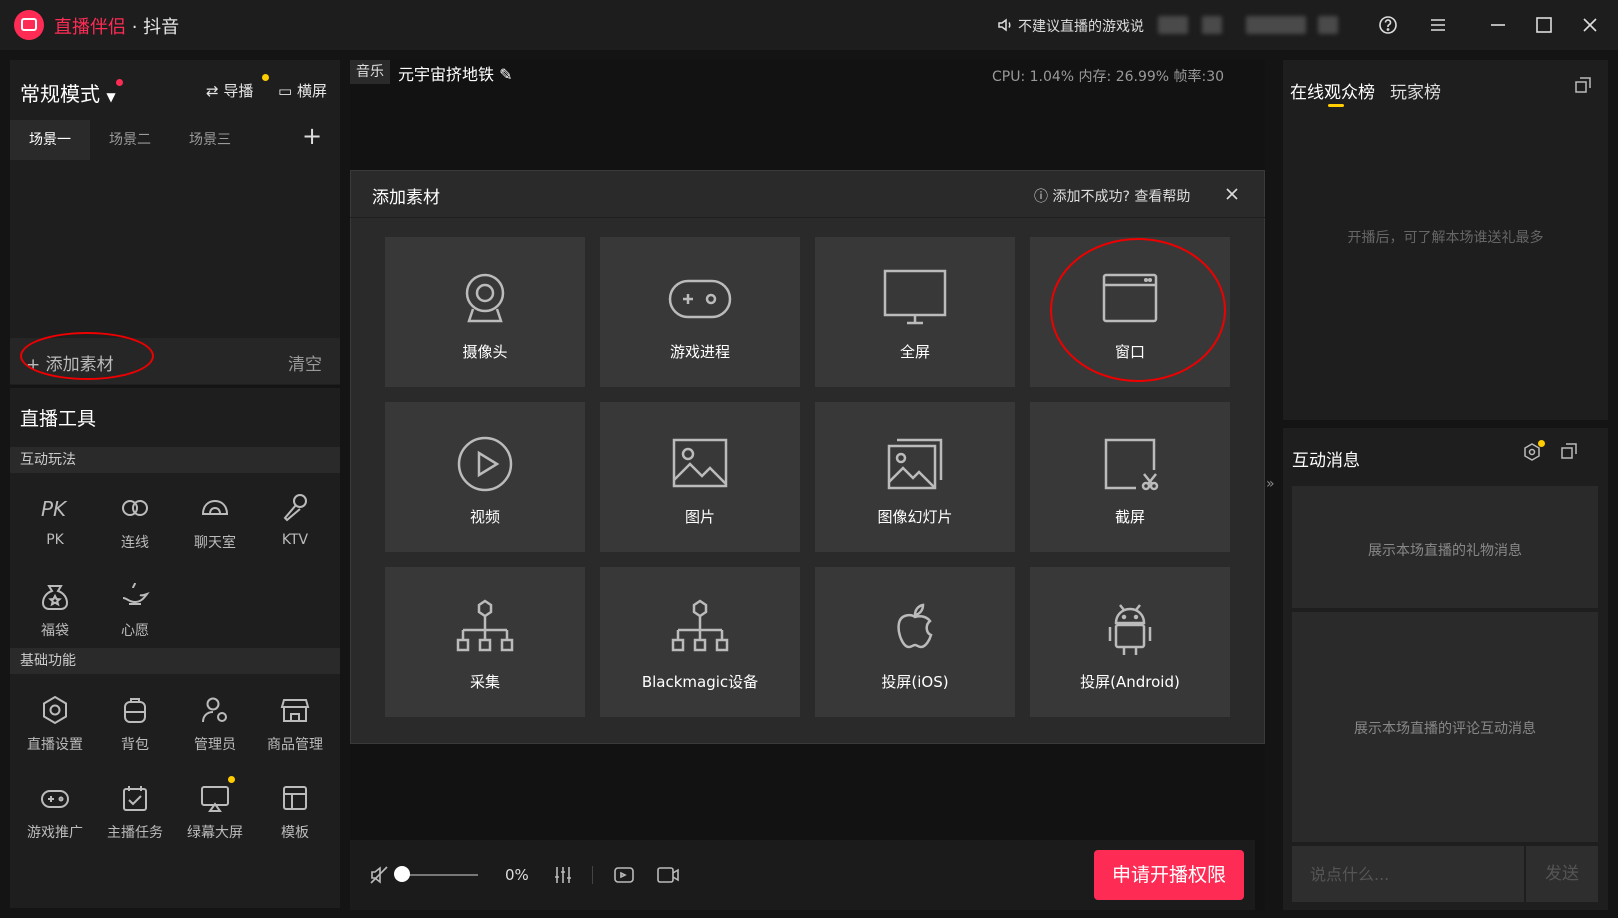 This screenshot has width=1618, height=918. Describe the element at coordinates (1108, 77) in the screenshot. I see `performance-stats: CPU: 1.04% 内存: 26.99% 帧率:30` at that location.